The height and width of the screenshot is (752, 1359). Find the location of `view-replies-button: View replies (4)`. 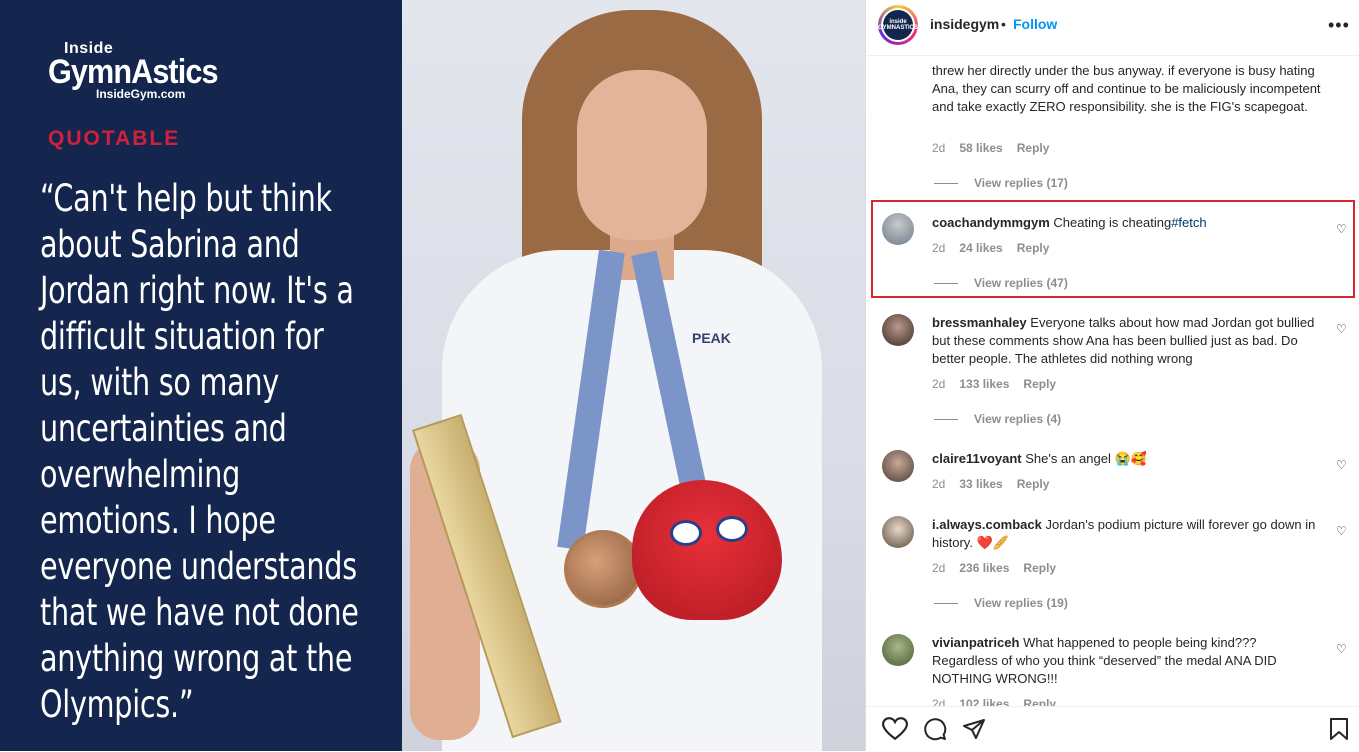

view-replies-button: View replies (4) is located at coordinates (997, 419).